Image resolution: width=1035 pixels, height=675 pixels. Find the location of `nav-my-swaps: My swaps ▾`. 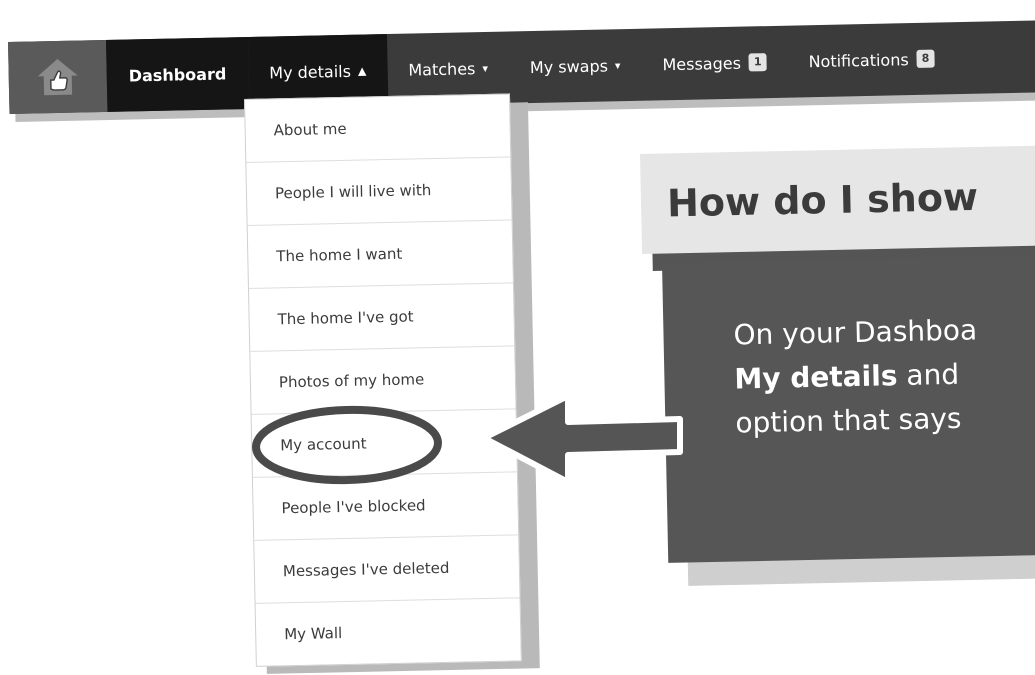

nav-my-swaps: My swaps ▾ is located at coordinates (575, 66).